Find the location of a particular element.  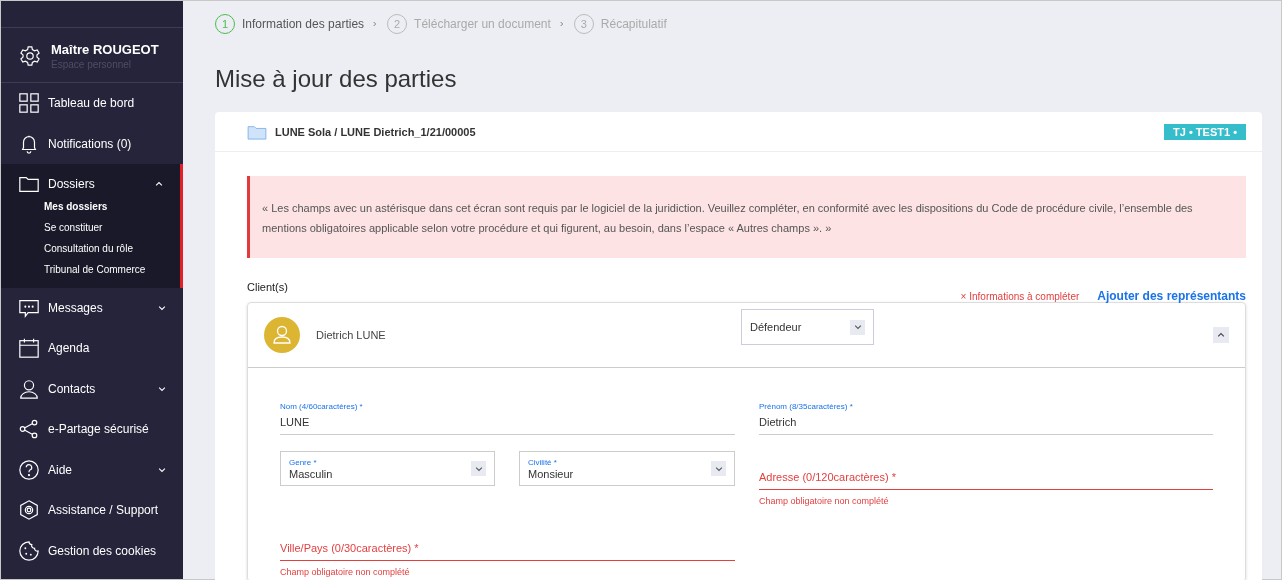

nav-item: Tableau de bord is located at coordinates (92, 103).